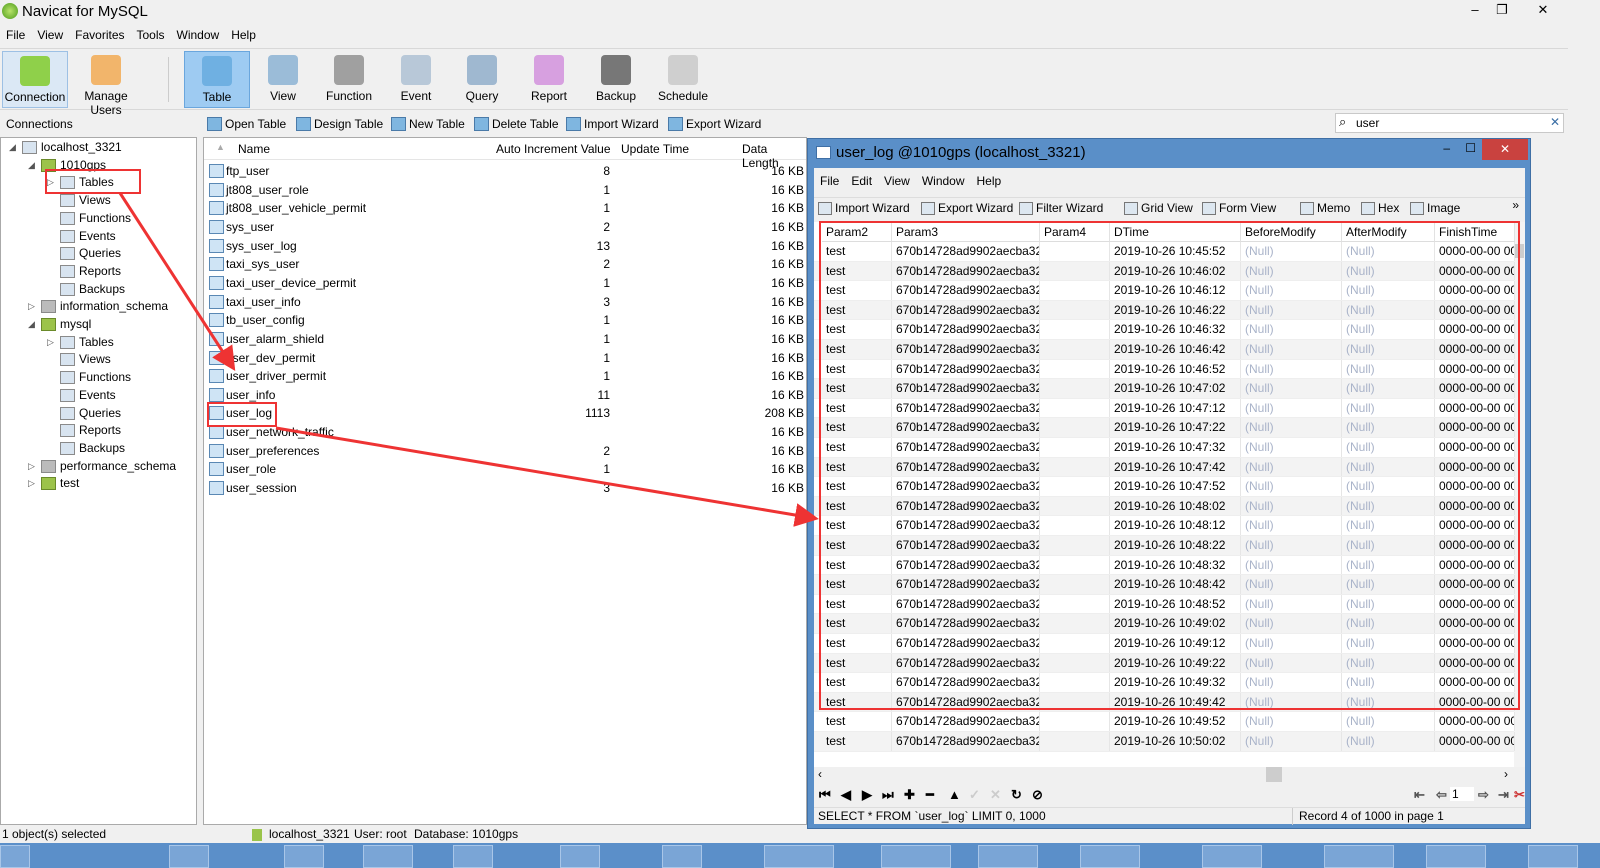  I want to click on toolbar-view-button: View, so click(283, 79).